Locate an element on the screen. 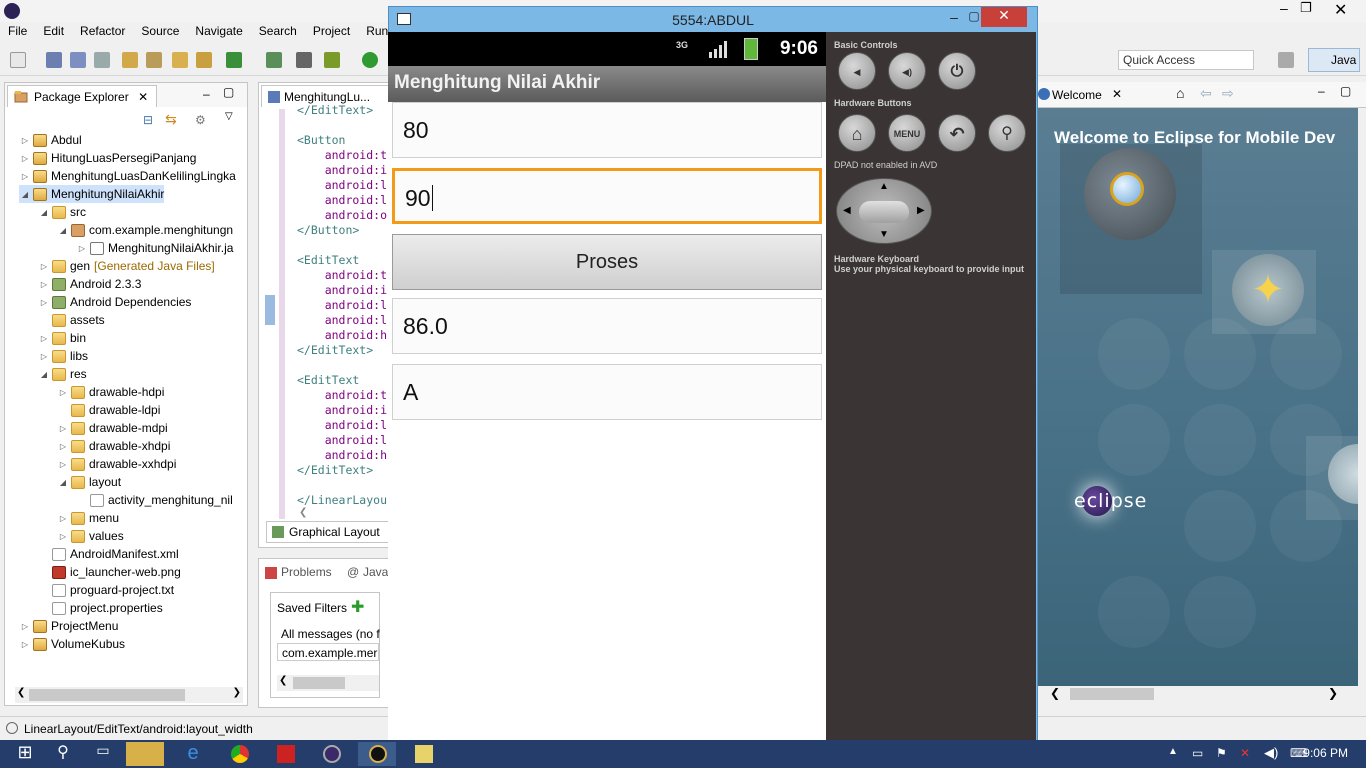  tree-item: project.properties is located at coordinates (100, 608).